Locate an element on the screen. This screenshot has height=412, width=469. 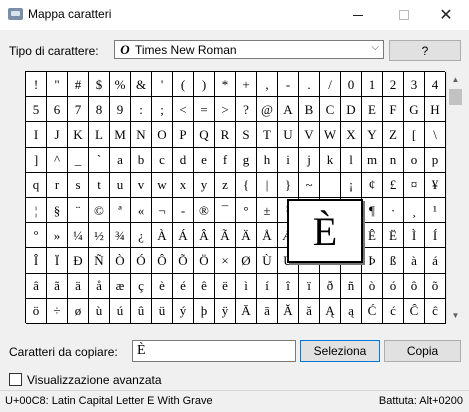
char-cell: < is located at coordinates (183, 110).